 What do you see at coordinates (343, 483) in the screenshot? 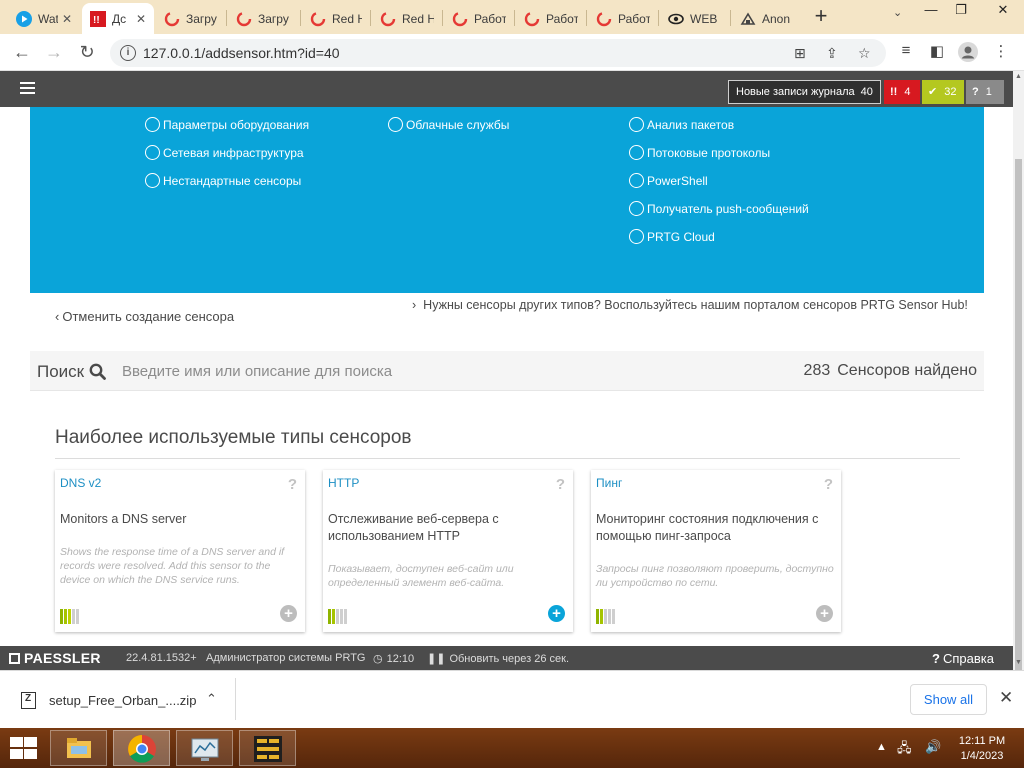
I see `card-title: HTTP` at bounding box center [343, 483].